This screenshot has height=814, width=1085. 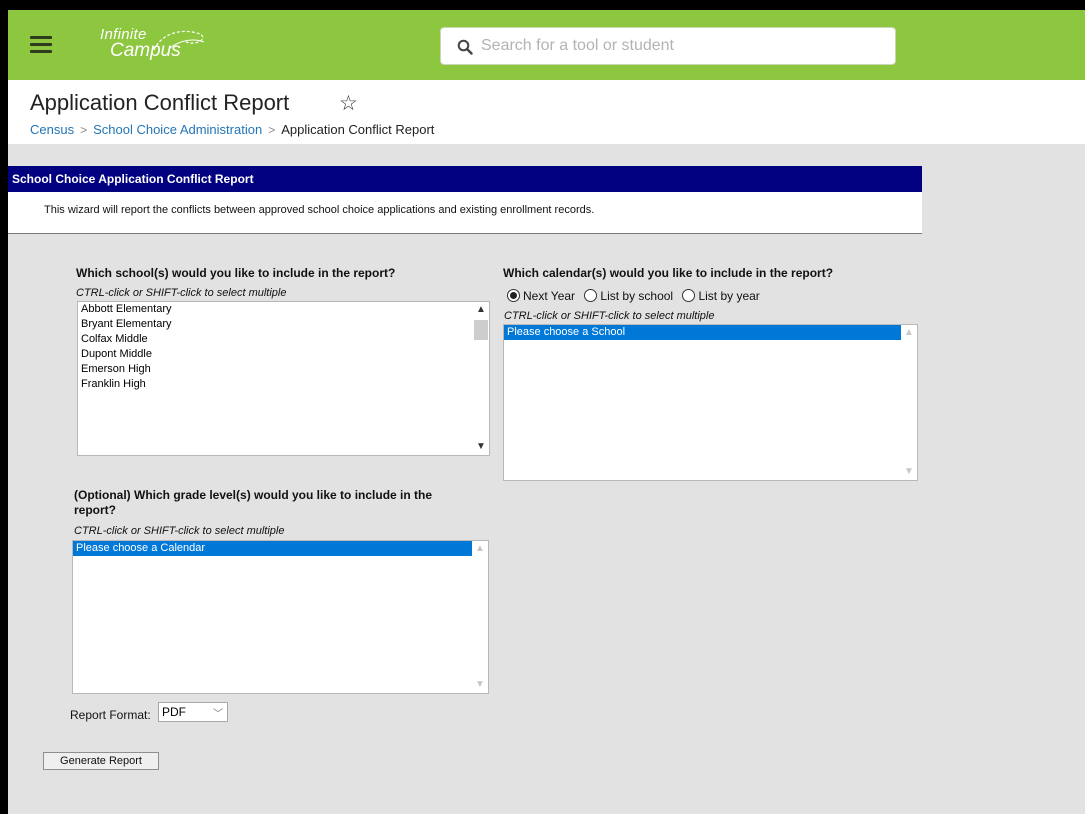 I want to click on breadcrumb-school-choice-administration: School Choice Administration, so click(x=177, y=129).